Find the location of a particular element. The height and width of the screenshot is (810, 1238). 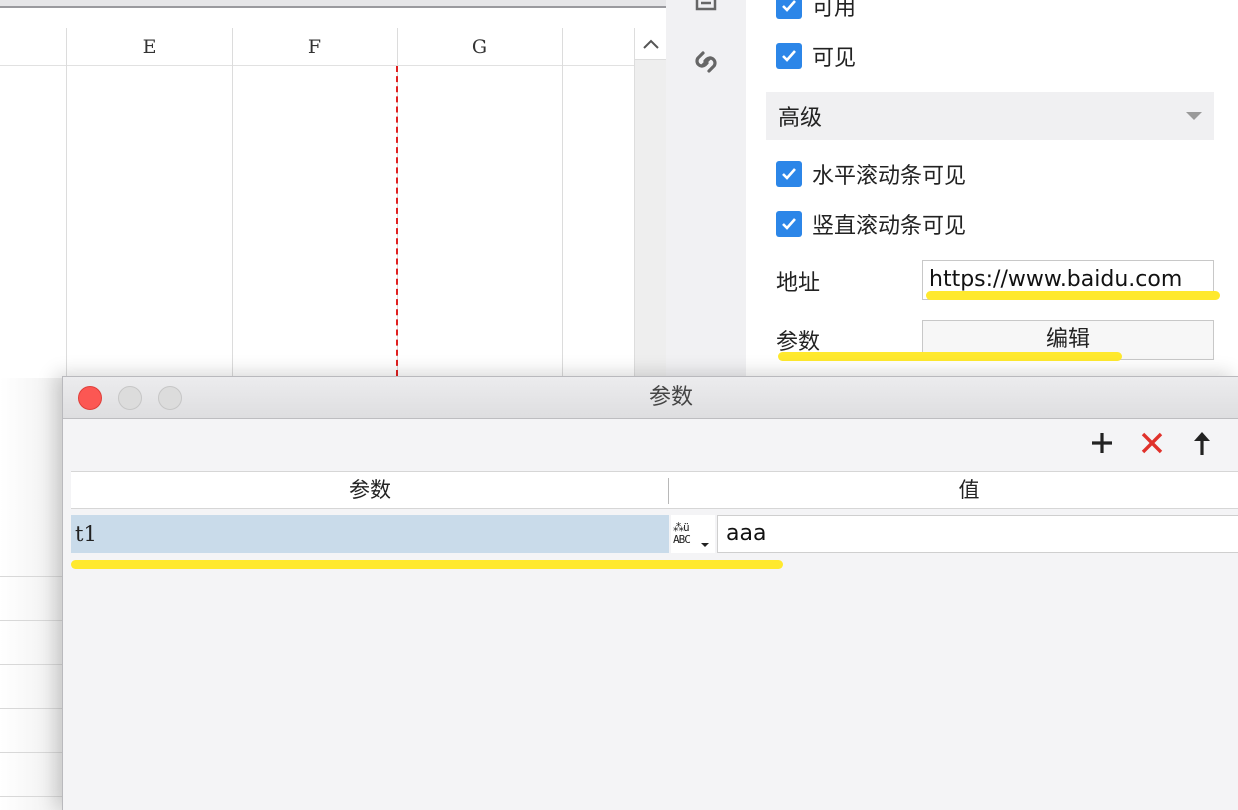

delete-row-button is located at coordinates (1152, 443).